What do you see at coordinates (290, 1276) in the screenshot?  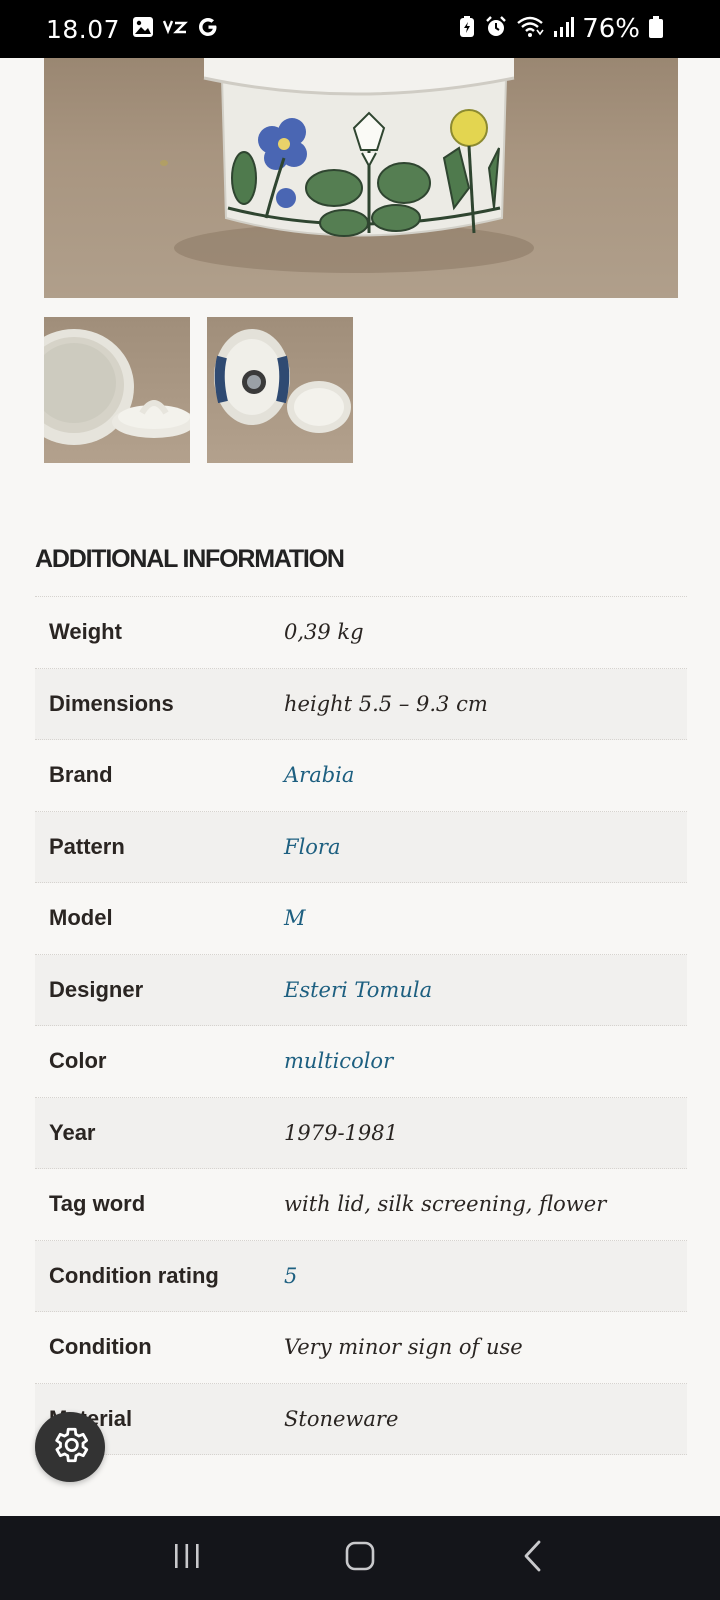 I see `info-value-link: 5` at bounding box center [290, 1276].